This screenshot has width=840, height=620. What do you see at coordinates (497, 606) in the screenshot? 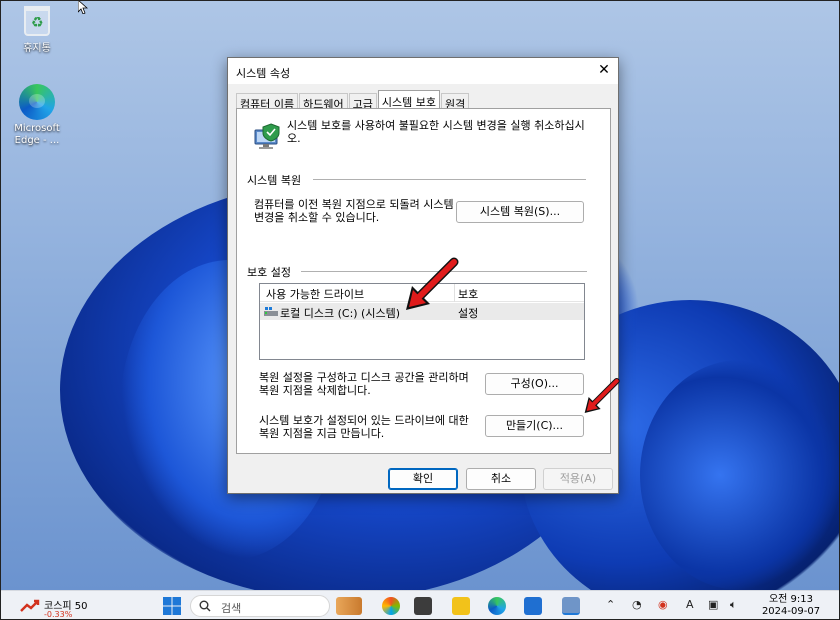
I see `edge-taskbar-icon` at bounding box center [497, 606].